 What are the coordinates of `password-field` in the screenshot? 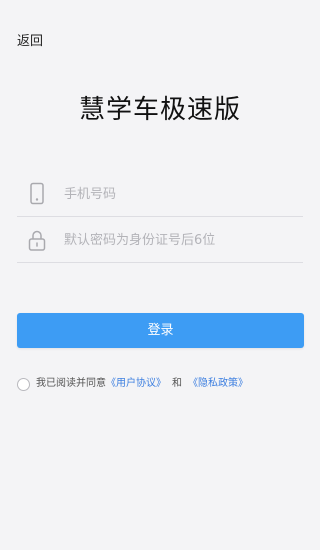 It's located at (160, 240).